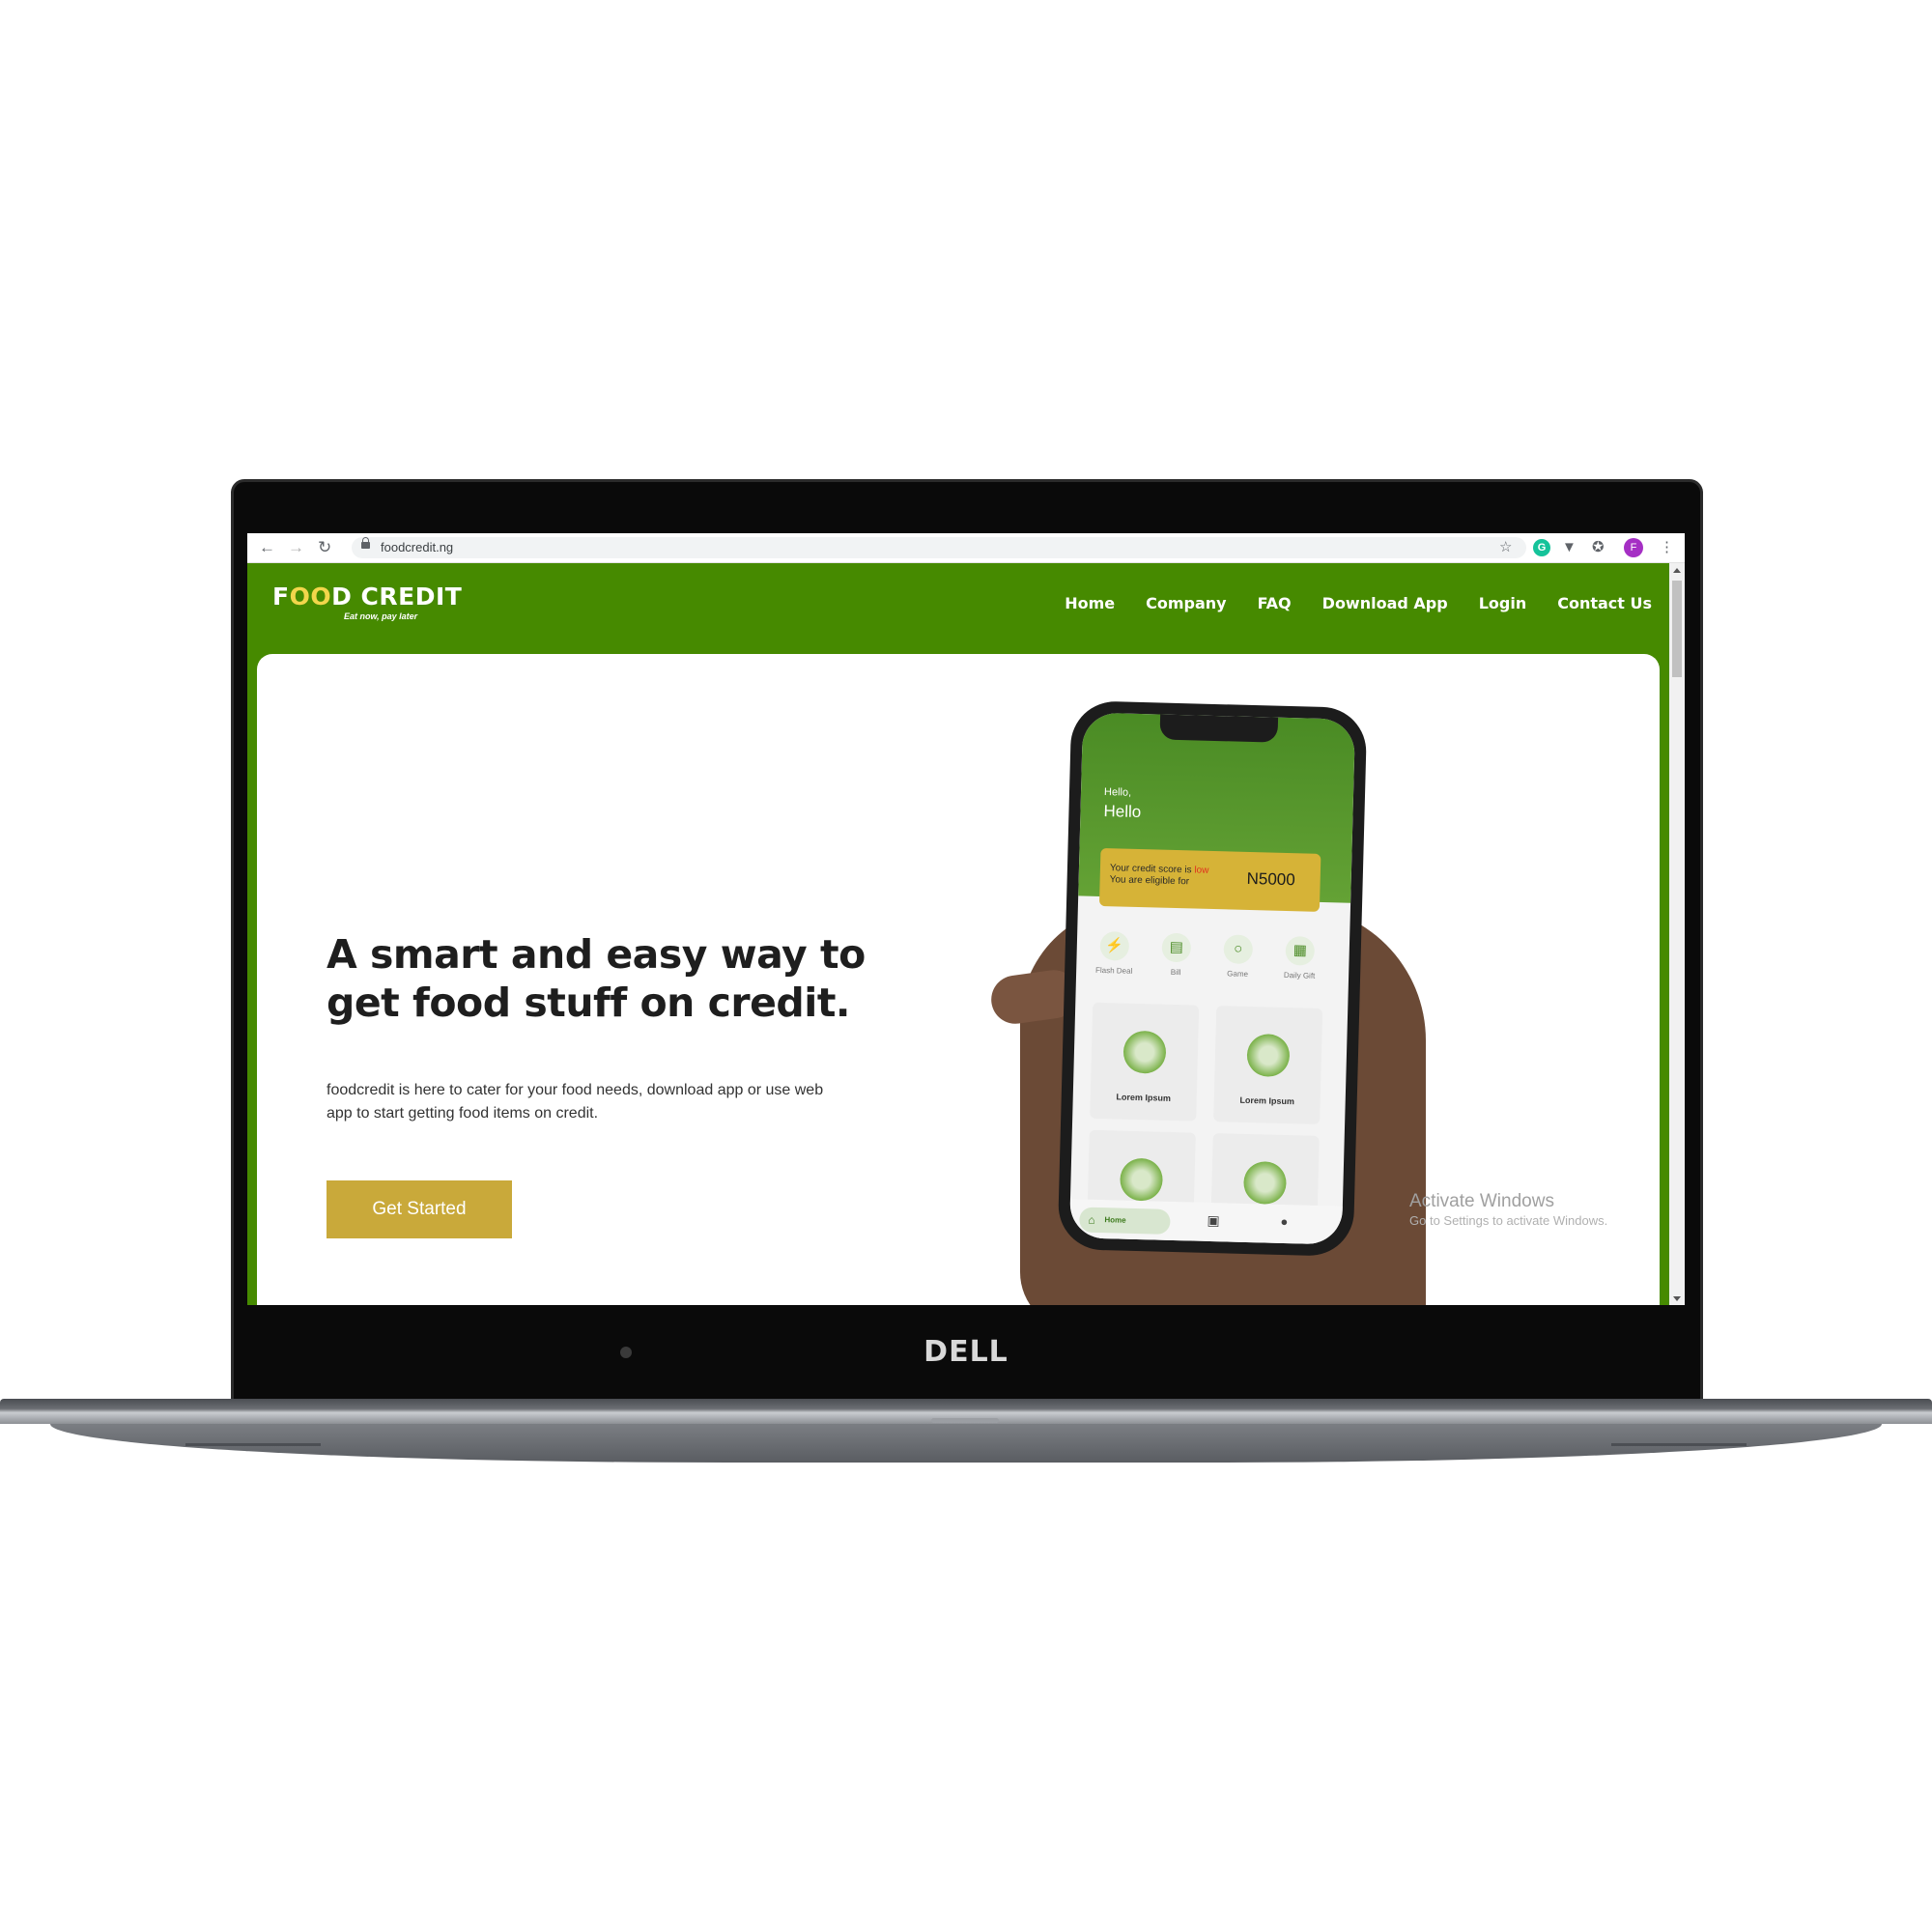 This screenshot has height=1932, width=1932. I want to click on bookmark-star-icon: ☆, so click(1505, 547).